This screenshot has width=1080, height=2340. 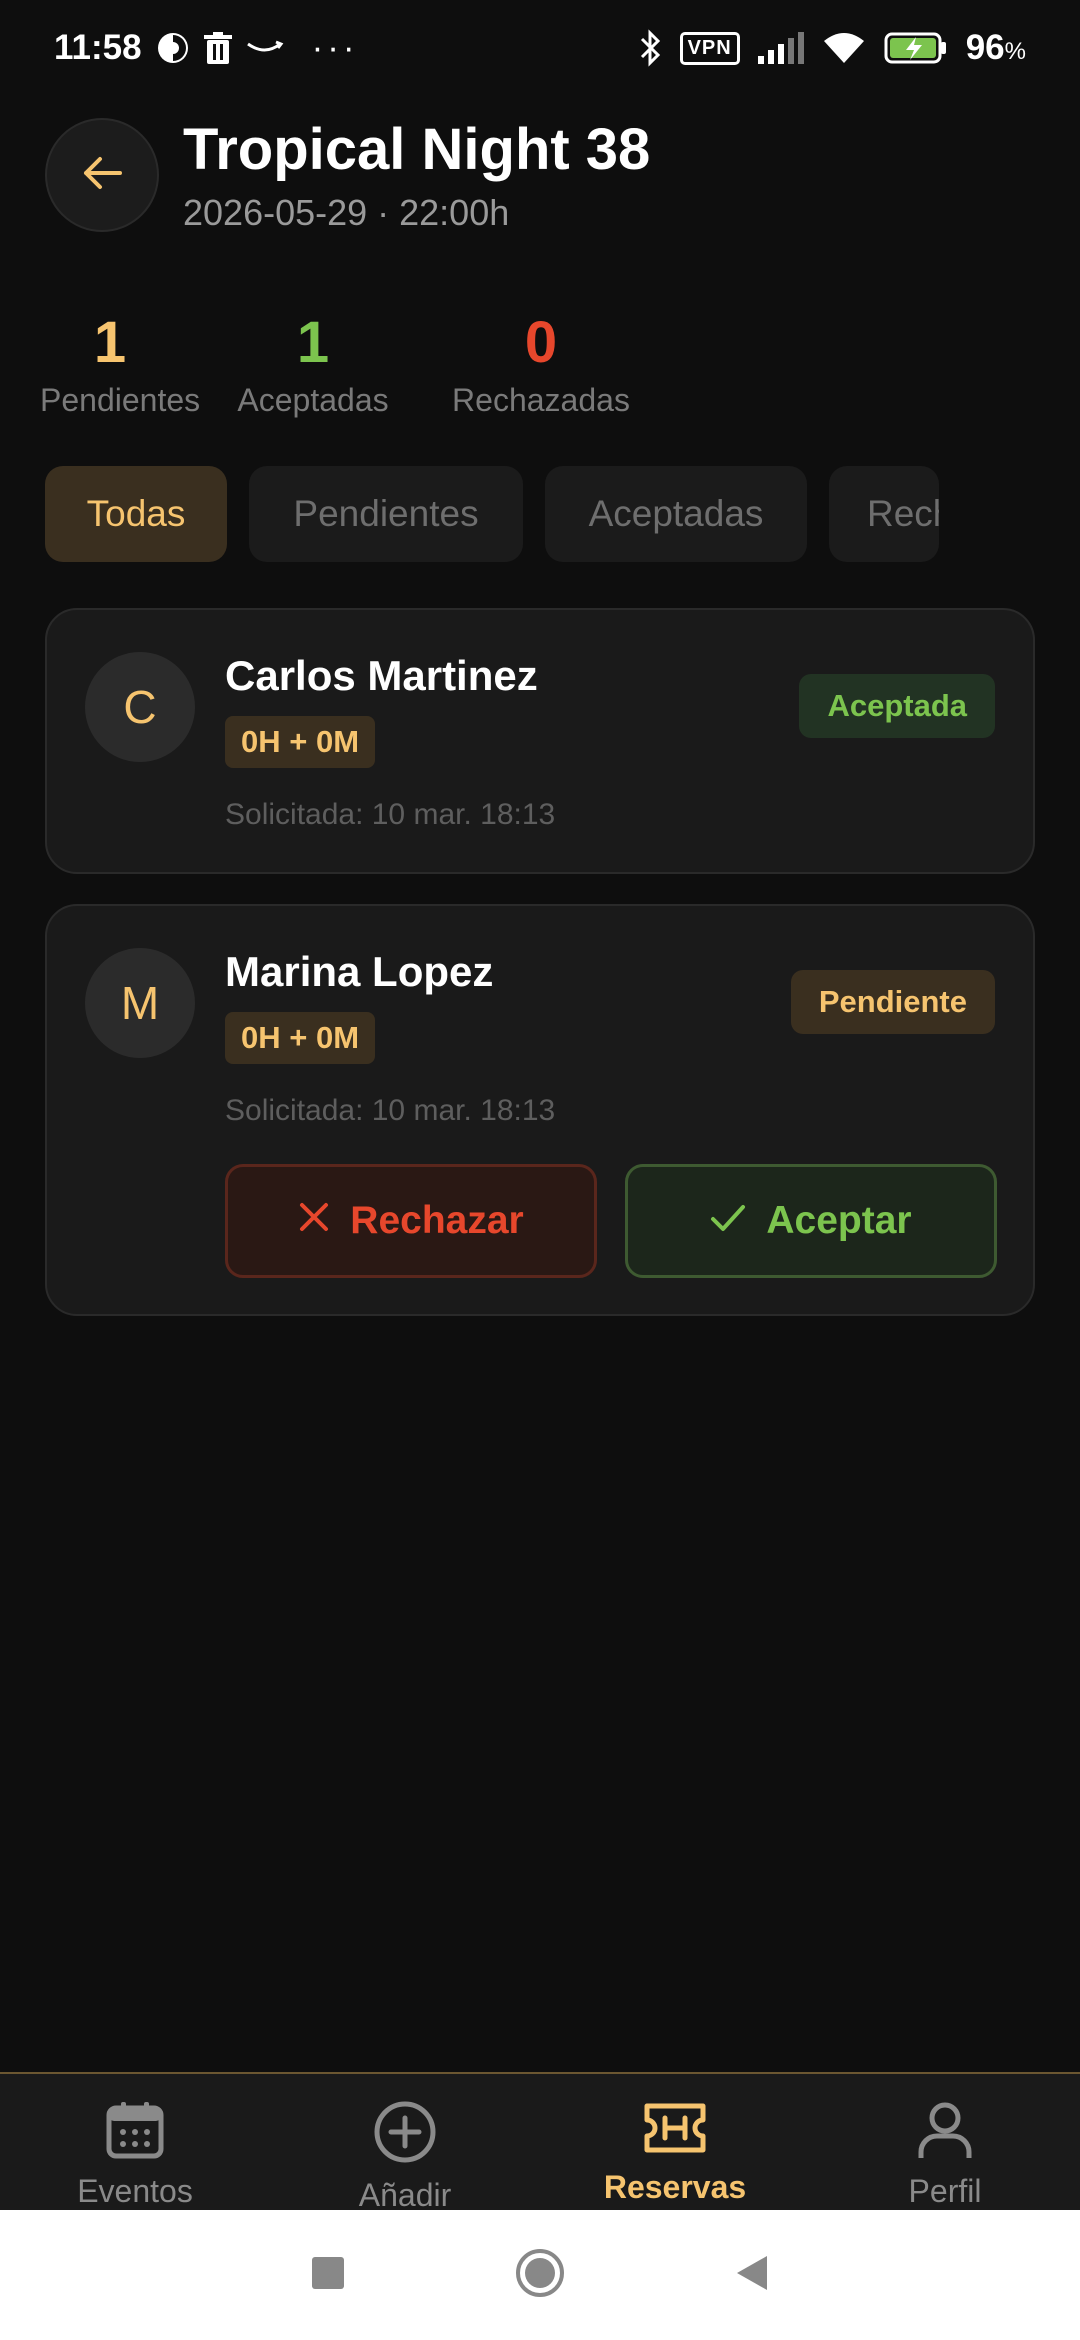 I want to click on stat-rejected-label: Rechazadas, so click(x=541, y=400).